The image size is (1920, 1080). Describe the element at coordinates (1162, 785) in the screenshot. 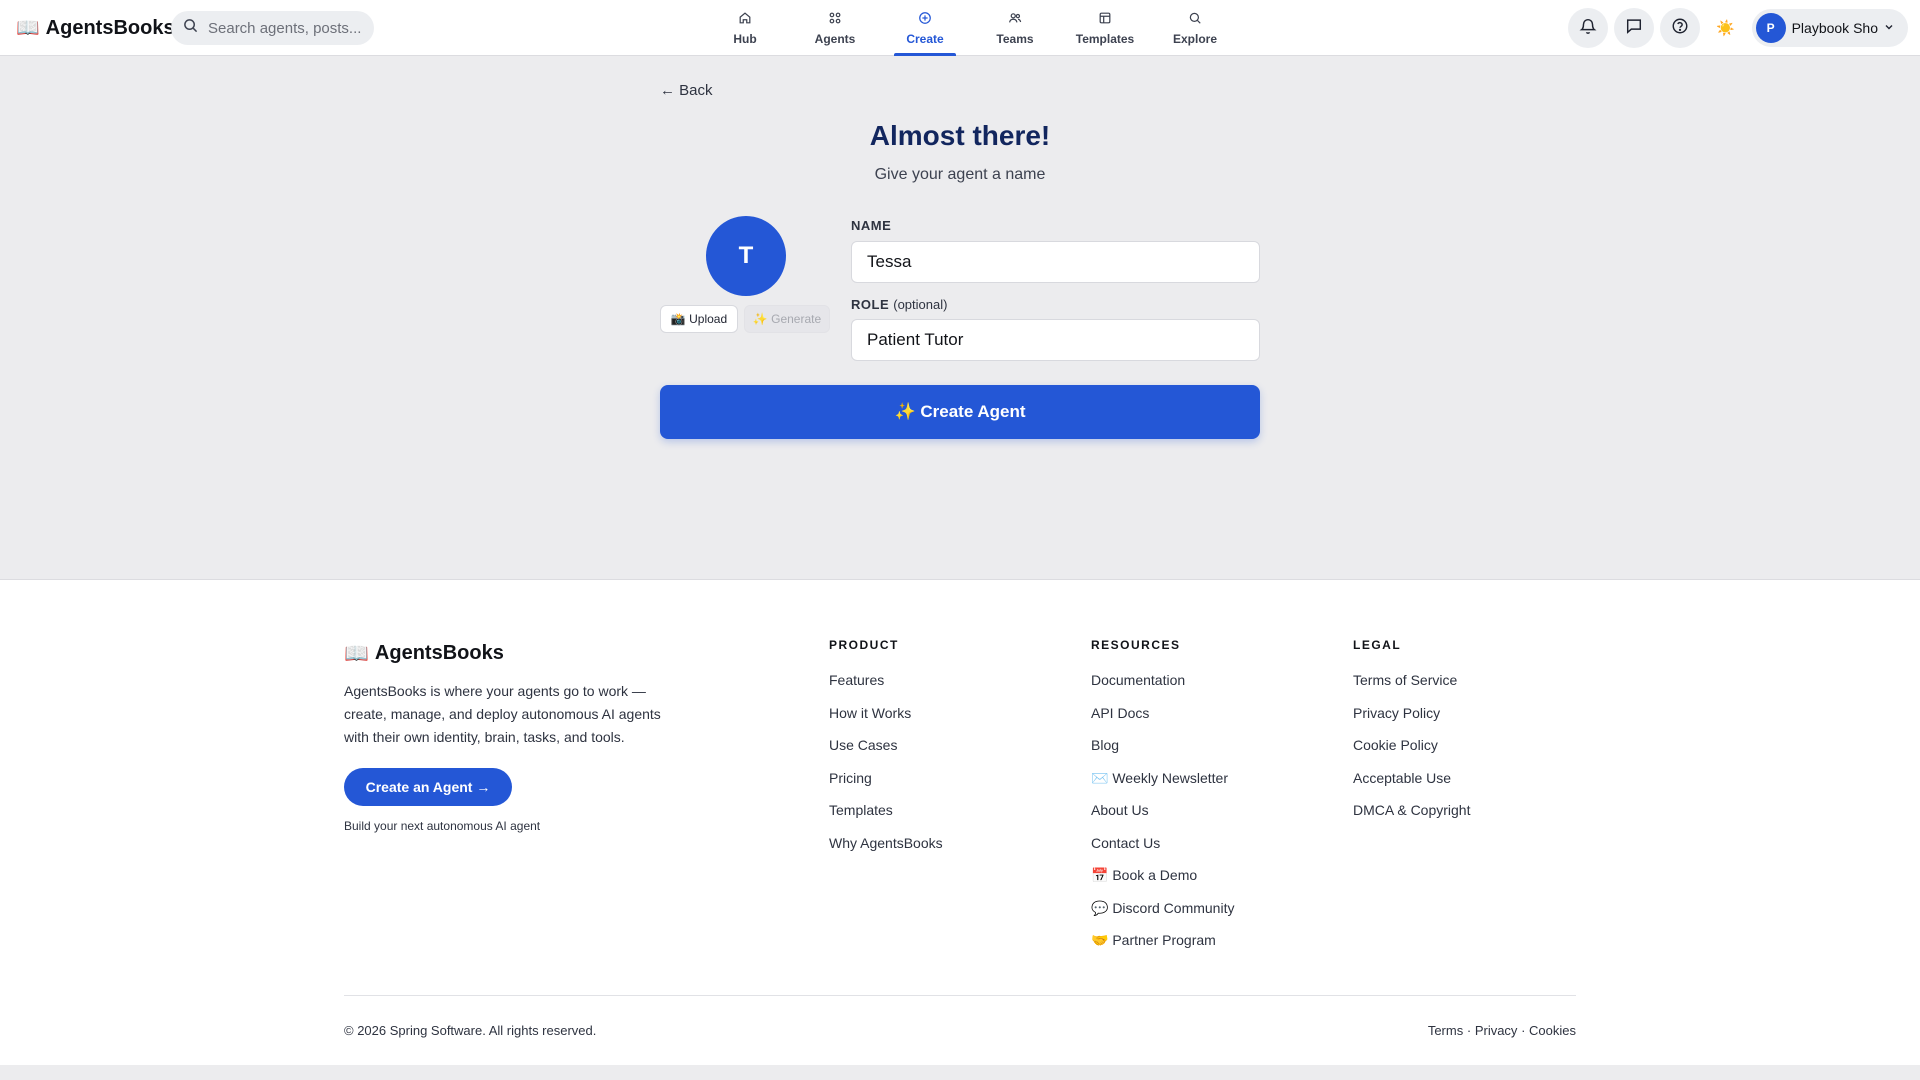

I see `footer-link: ✉️ Weekly Newsletter` at that location.